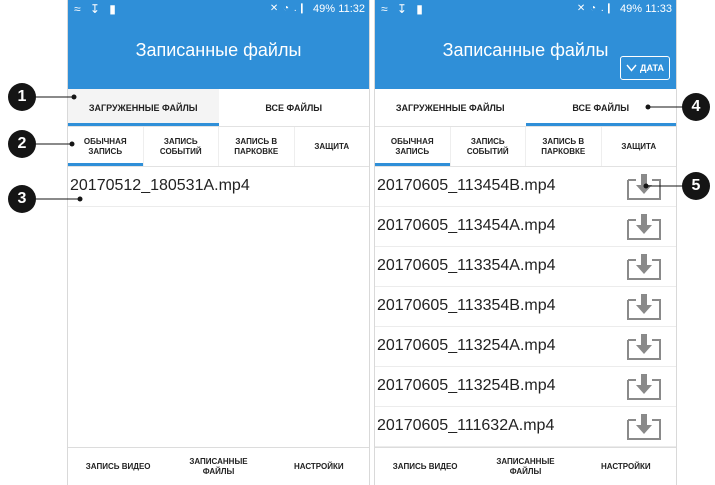 The image size is (715, 485). Describe the element at coordinates (22, 199) in the screenshot. I see `callout-marker-3: 3` at that location.